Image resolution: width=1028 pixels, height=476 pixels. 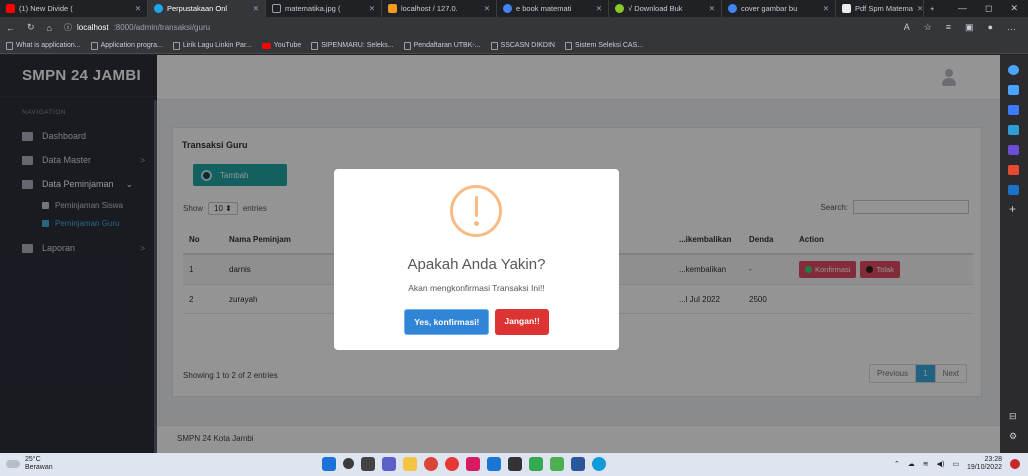 I want to click on photos-icon, so click(x=473, y=464).